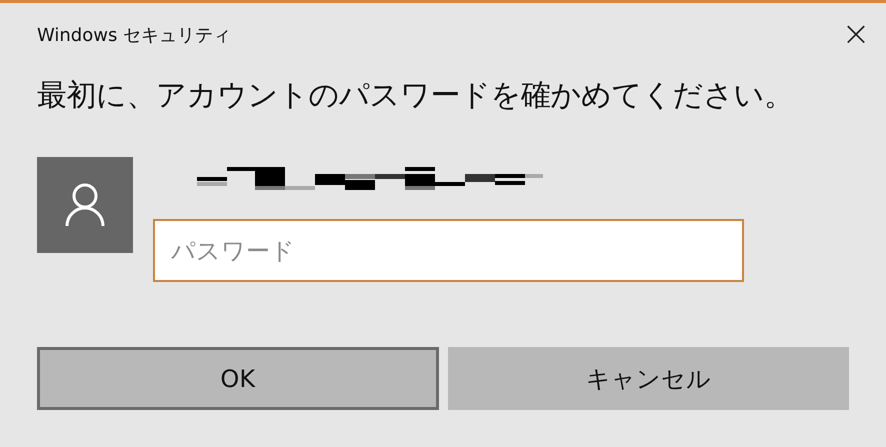 The width and height of the screenshot is (886, 447). What do you see at coordinates (85, 205) in the screenshot?
I see `user-icon` at bounding box center [85, 205].